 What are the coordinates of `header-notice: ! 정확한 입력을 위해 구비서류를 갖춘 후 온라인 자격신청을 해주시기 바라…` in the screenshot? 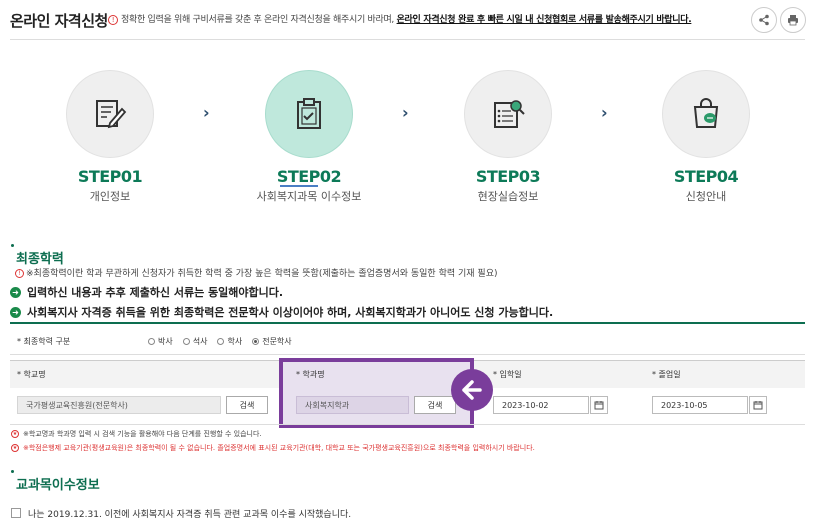 It's located at (400, 18).